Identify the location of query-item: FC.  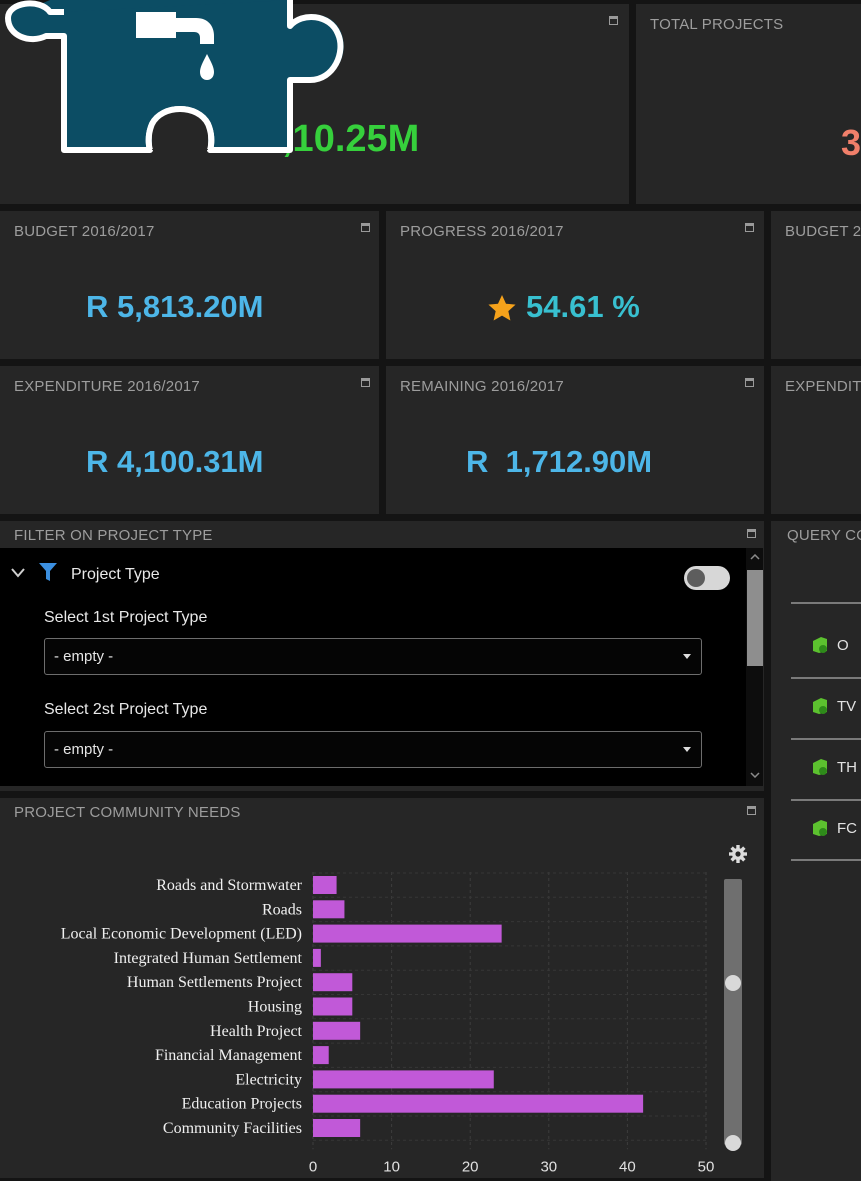
(823, 828).